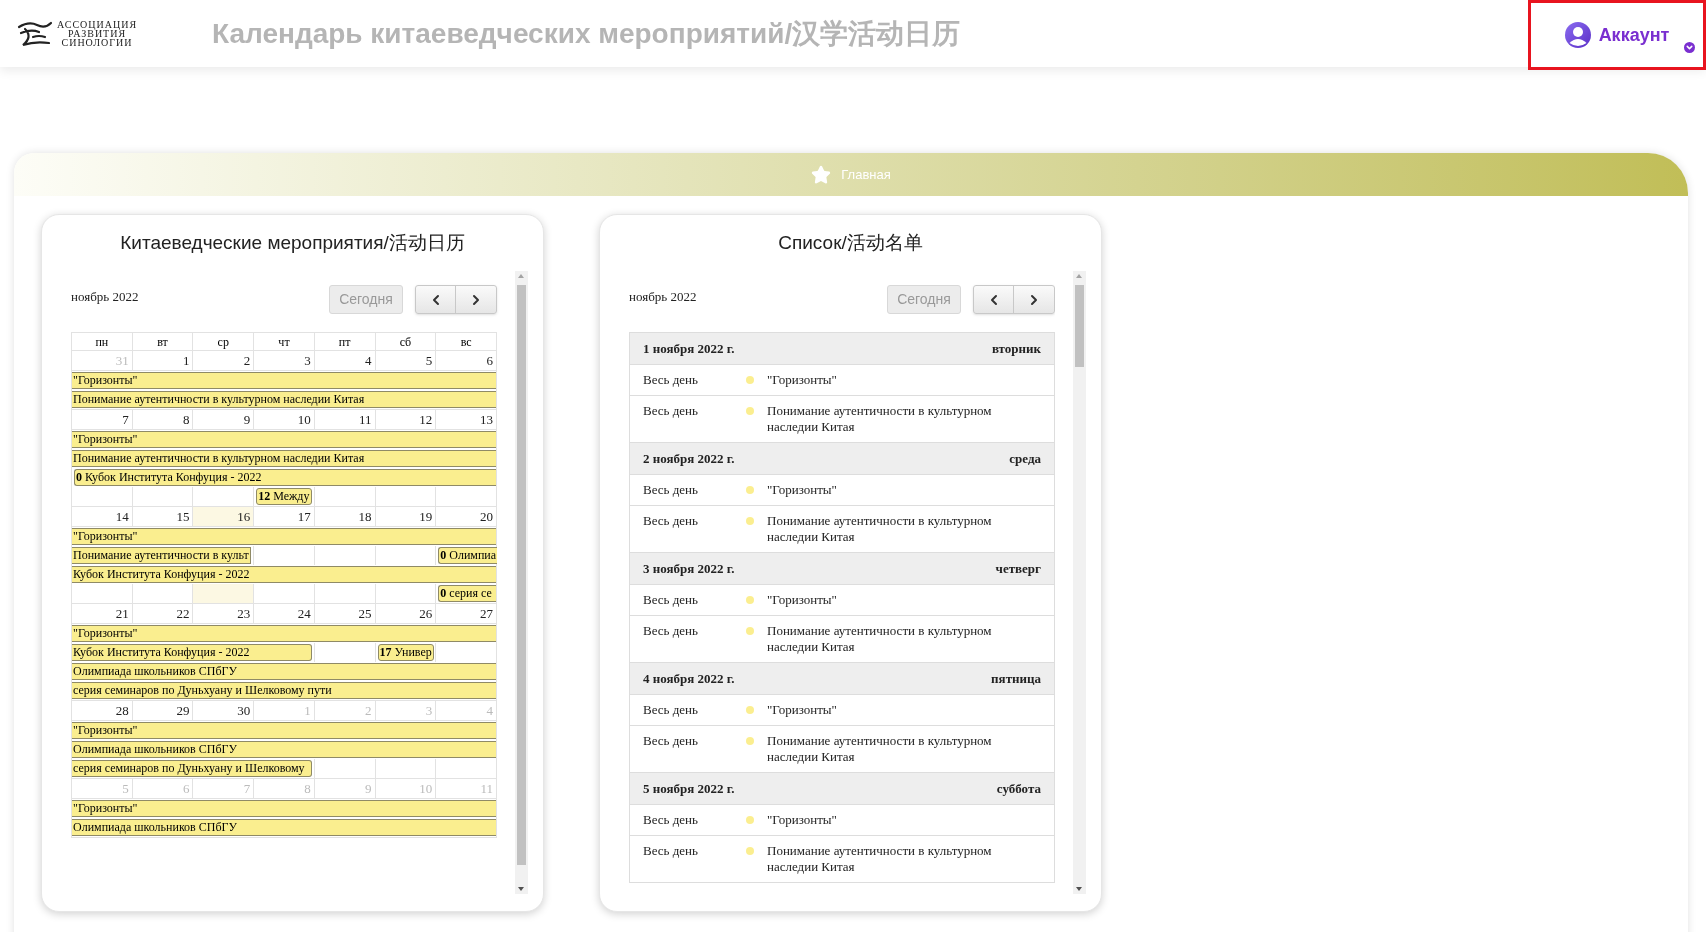 Image resolution: width=1706 pixels, height=932 pixels. I want to click on user-icon, so click(1577, 35).